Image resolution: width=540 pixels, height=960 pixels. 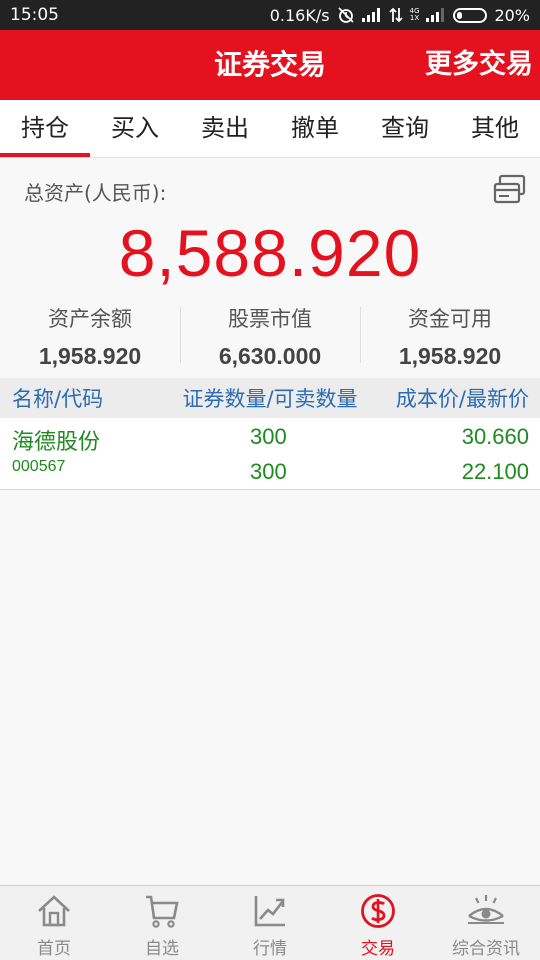 I want to click on home-icon, so click(x=54, y=911).